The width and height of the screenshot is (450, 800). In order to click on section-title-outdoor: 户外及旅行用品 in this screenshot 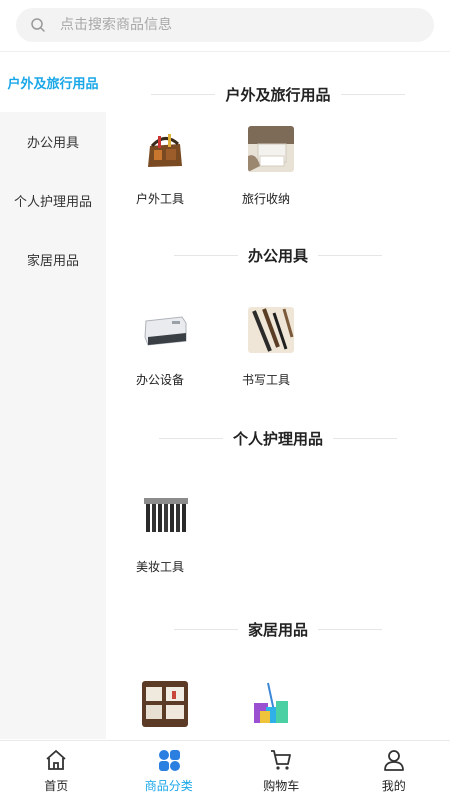, I will do `click(278, 94)`.